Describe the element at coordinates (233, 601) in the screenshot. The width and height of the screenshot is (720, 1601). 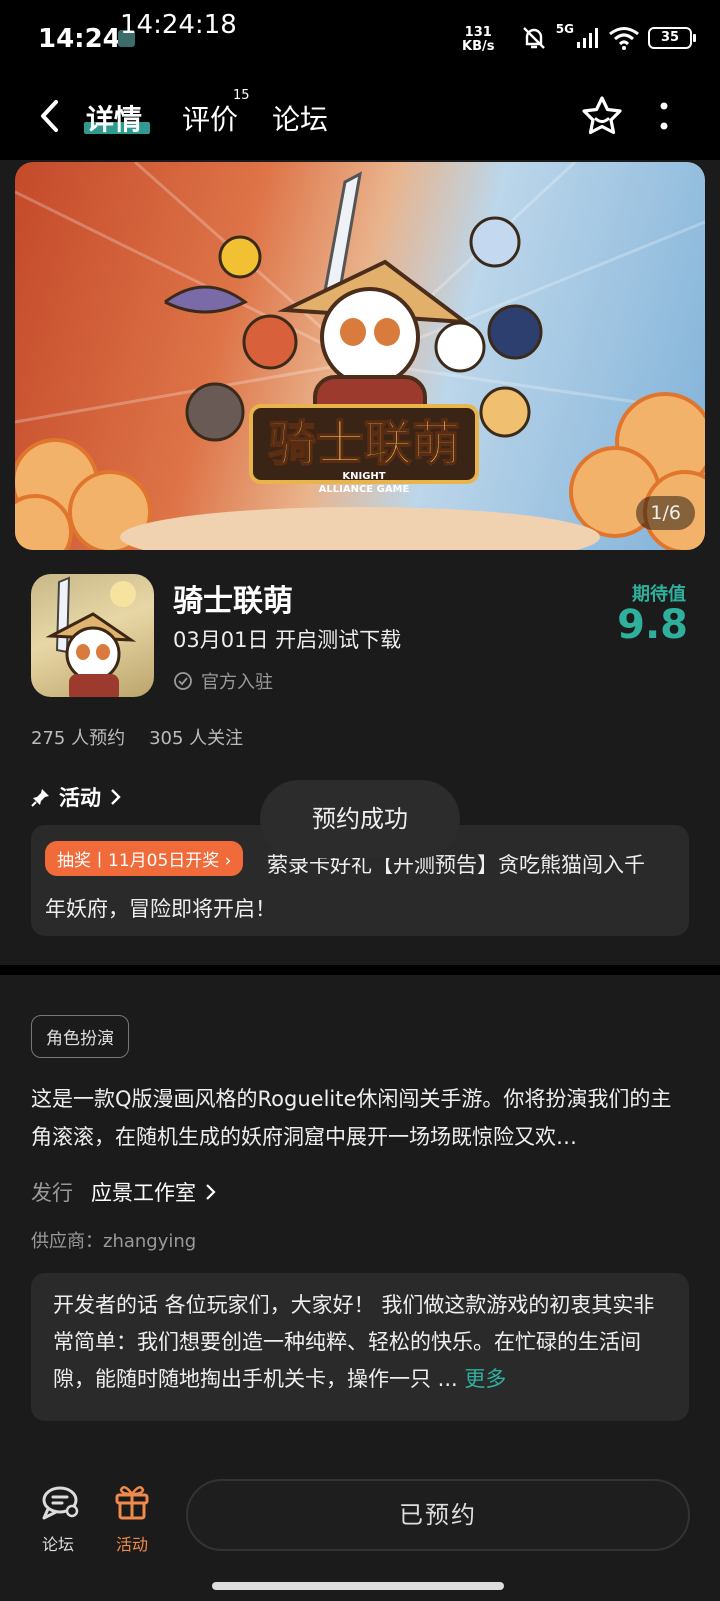
I see `game-title: 骑士联萌` at that location.